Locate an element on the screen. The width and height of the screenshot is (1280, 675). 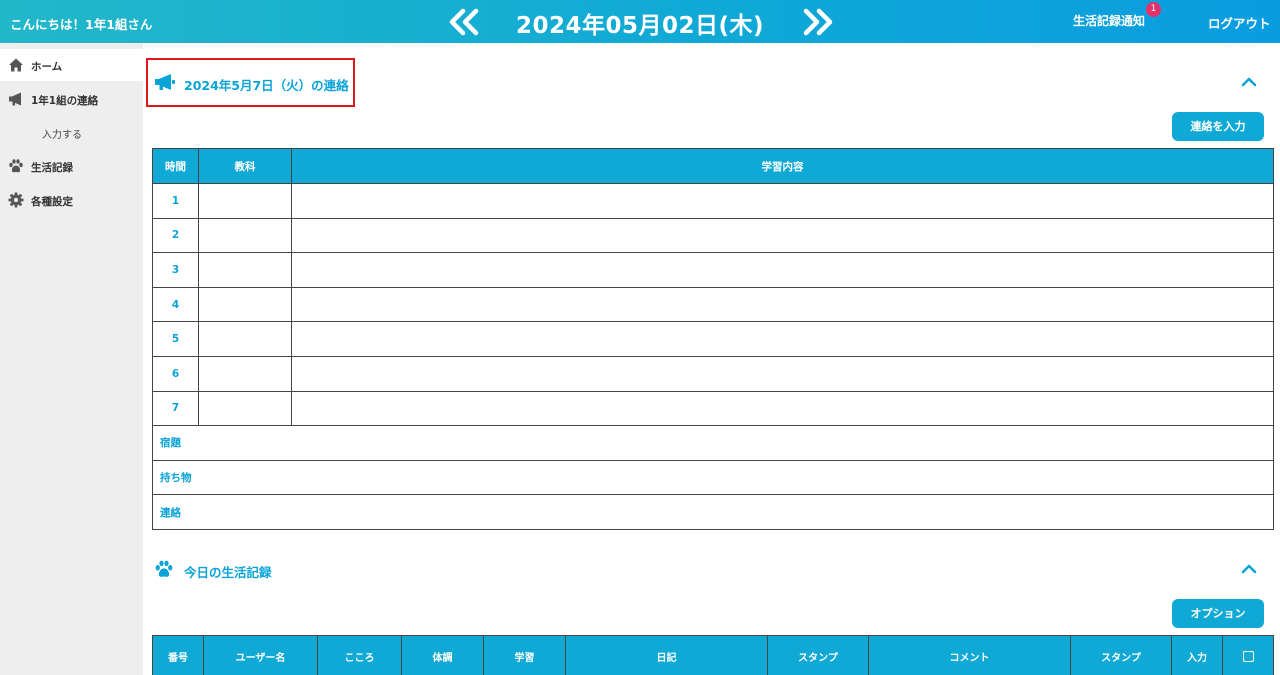
table-row: 5 is located at coordinates (713, 339).